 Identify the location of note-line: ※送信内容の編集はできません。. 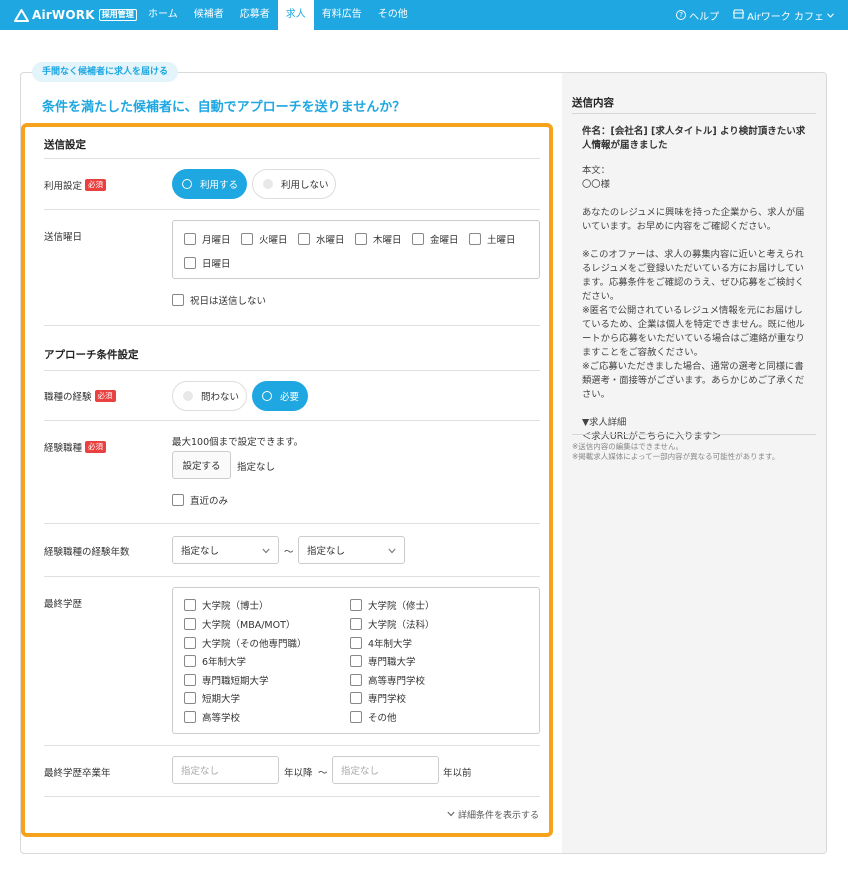
(628, 446).